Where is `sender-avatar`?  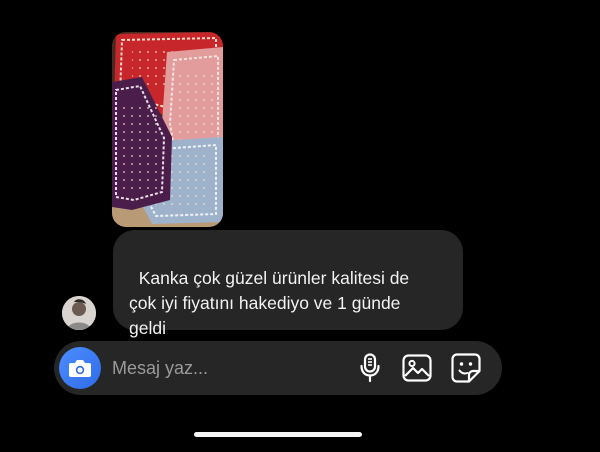
sender-avatar is located at coordinates (79, 313).